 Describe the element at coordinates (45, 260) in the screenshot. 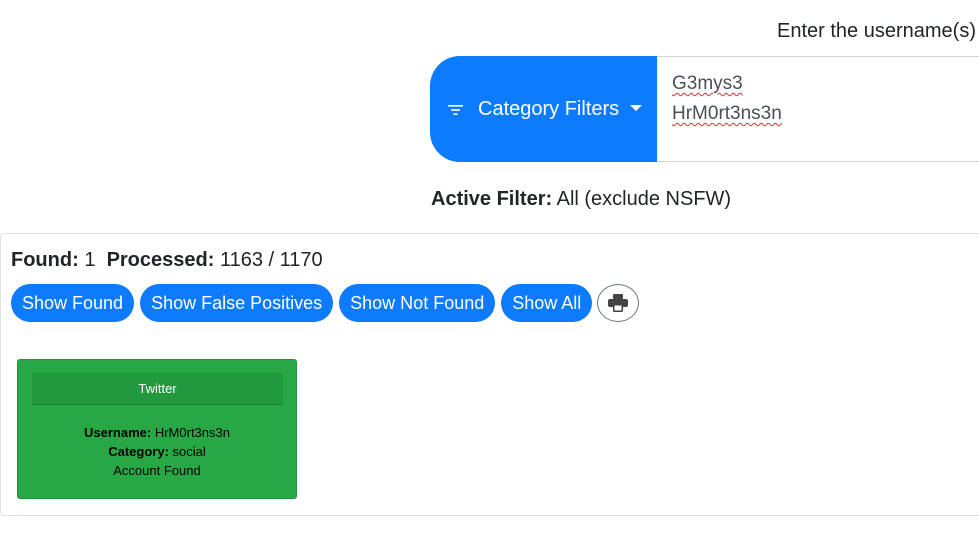

I see `found-label: Found:` at that location.